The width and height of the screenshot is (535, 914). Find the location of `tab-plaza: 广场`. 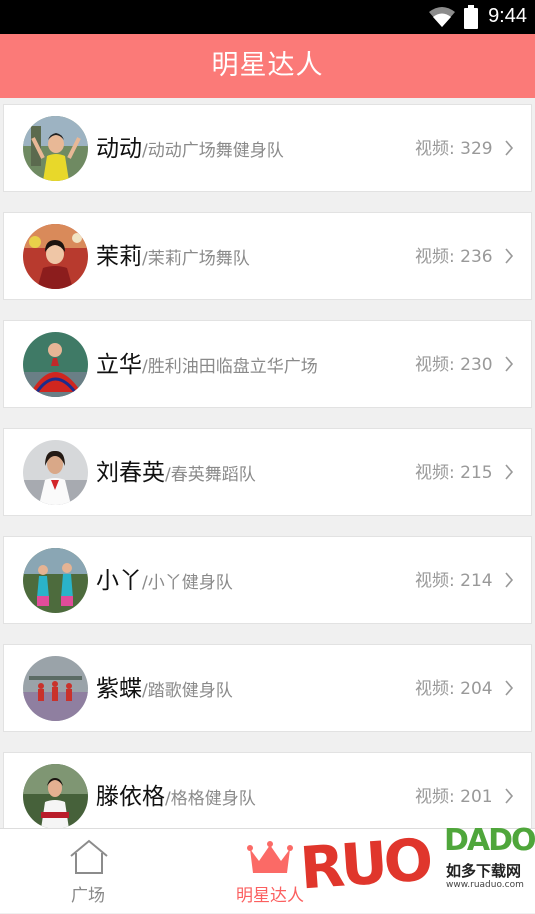

tab-plaza: 广场 is located at coordinates (88, 871).